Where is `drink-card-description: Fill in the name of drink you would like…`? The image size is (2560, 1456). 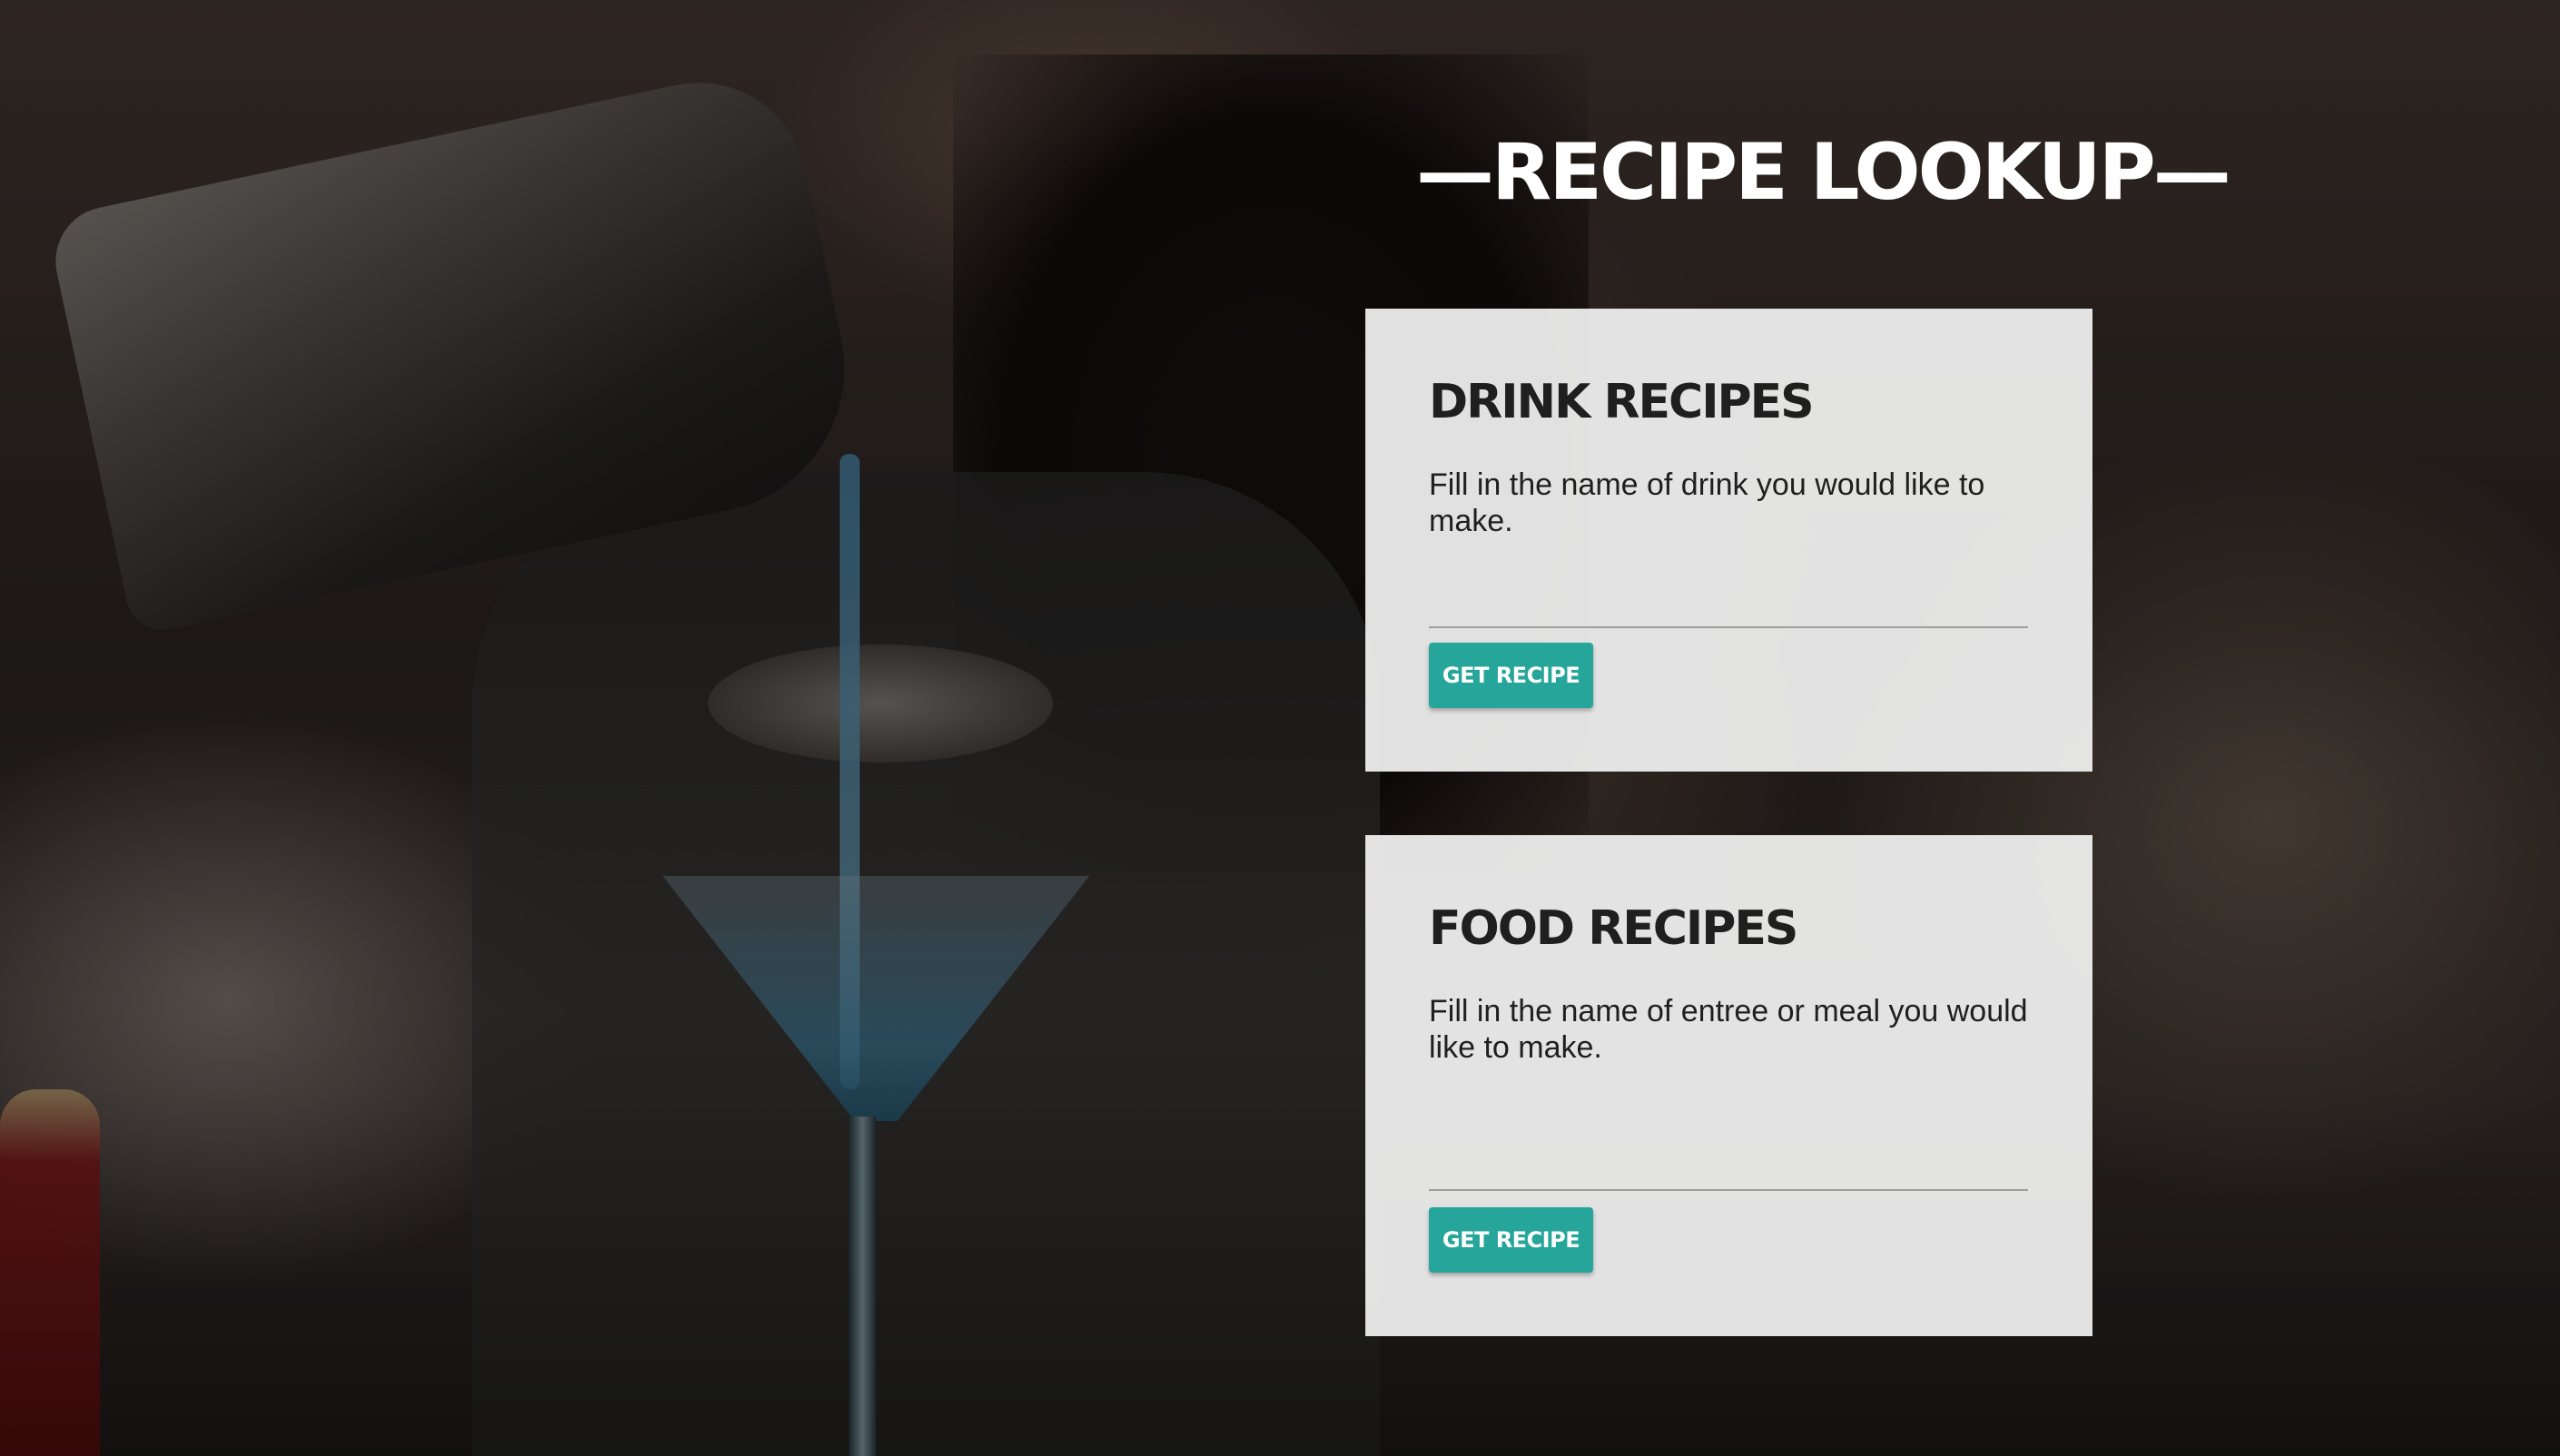 drink-card-description: Fill in the name of drink you would like… is located at coordinates (1707, 502).